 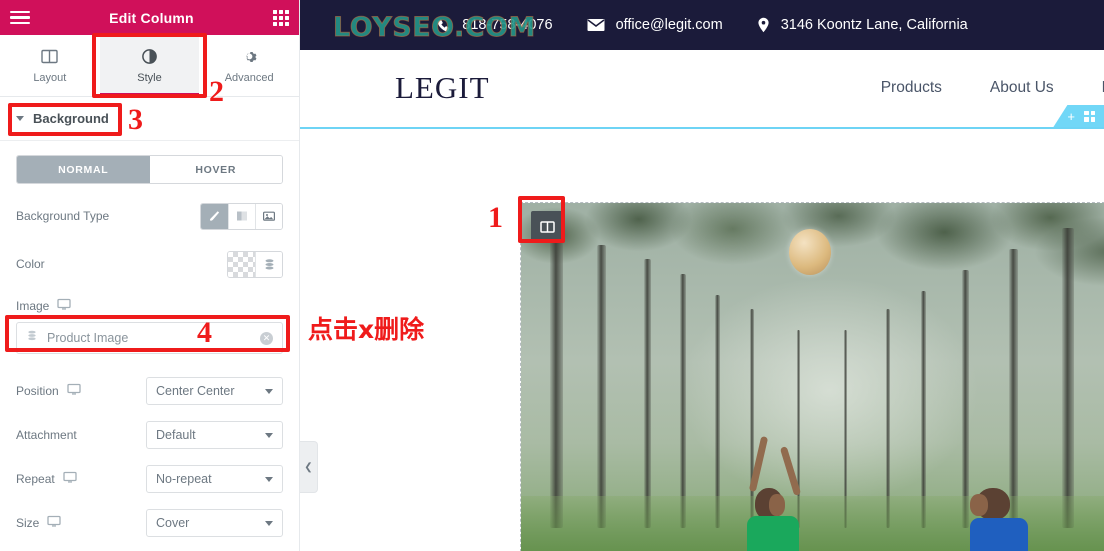 I want to click on attachment-row: Attachment Default, so click(x=149, y=435).